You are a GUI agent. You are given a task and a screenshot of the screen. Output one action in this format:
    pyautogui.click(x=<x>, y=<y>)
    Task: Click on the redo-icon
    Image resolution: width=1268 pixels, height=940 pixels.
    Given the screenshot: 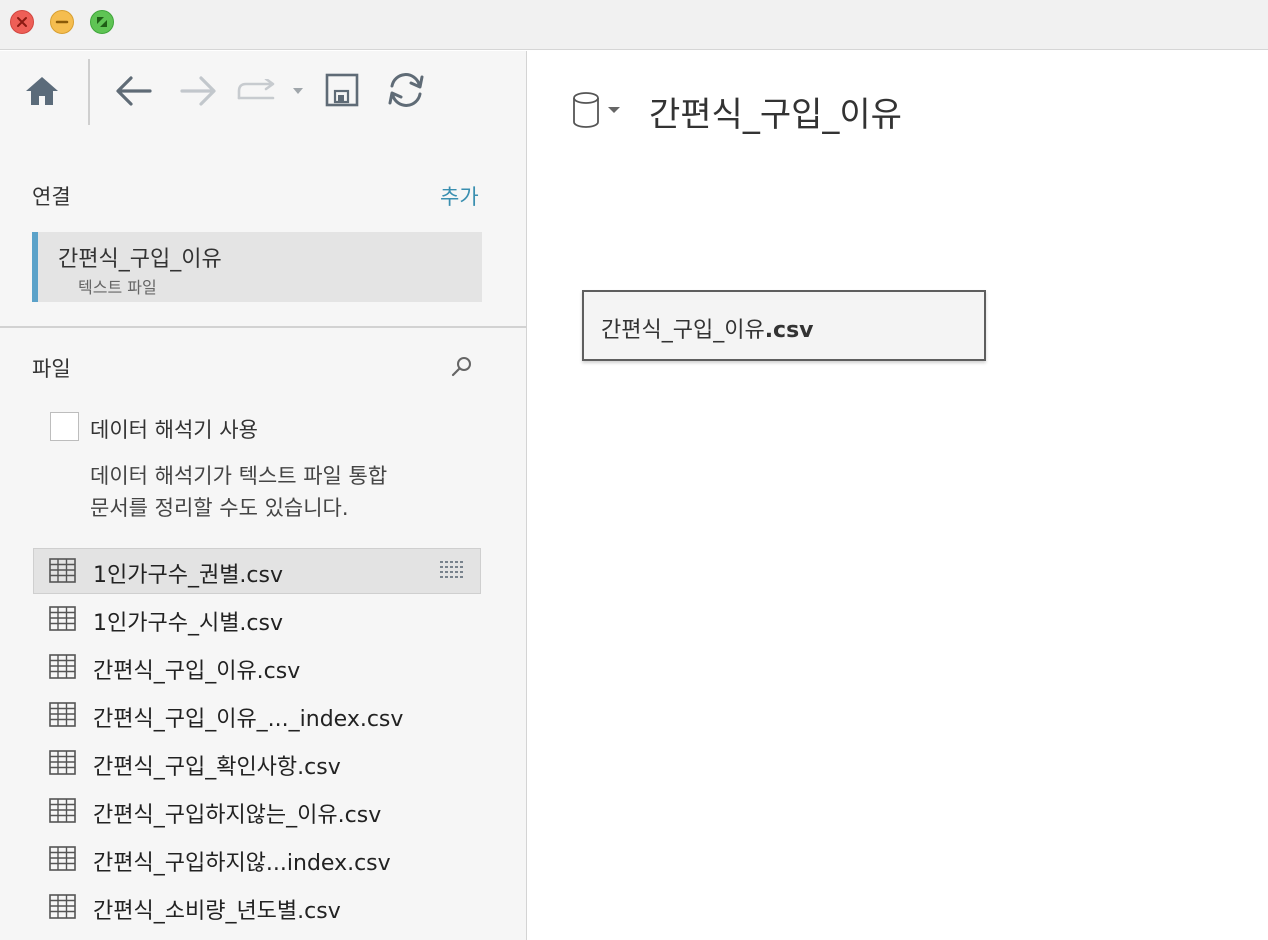 What is the action you would take?
    pyautogui.click(x=259, y=91)
    